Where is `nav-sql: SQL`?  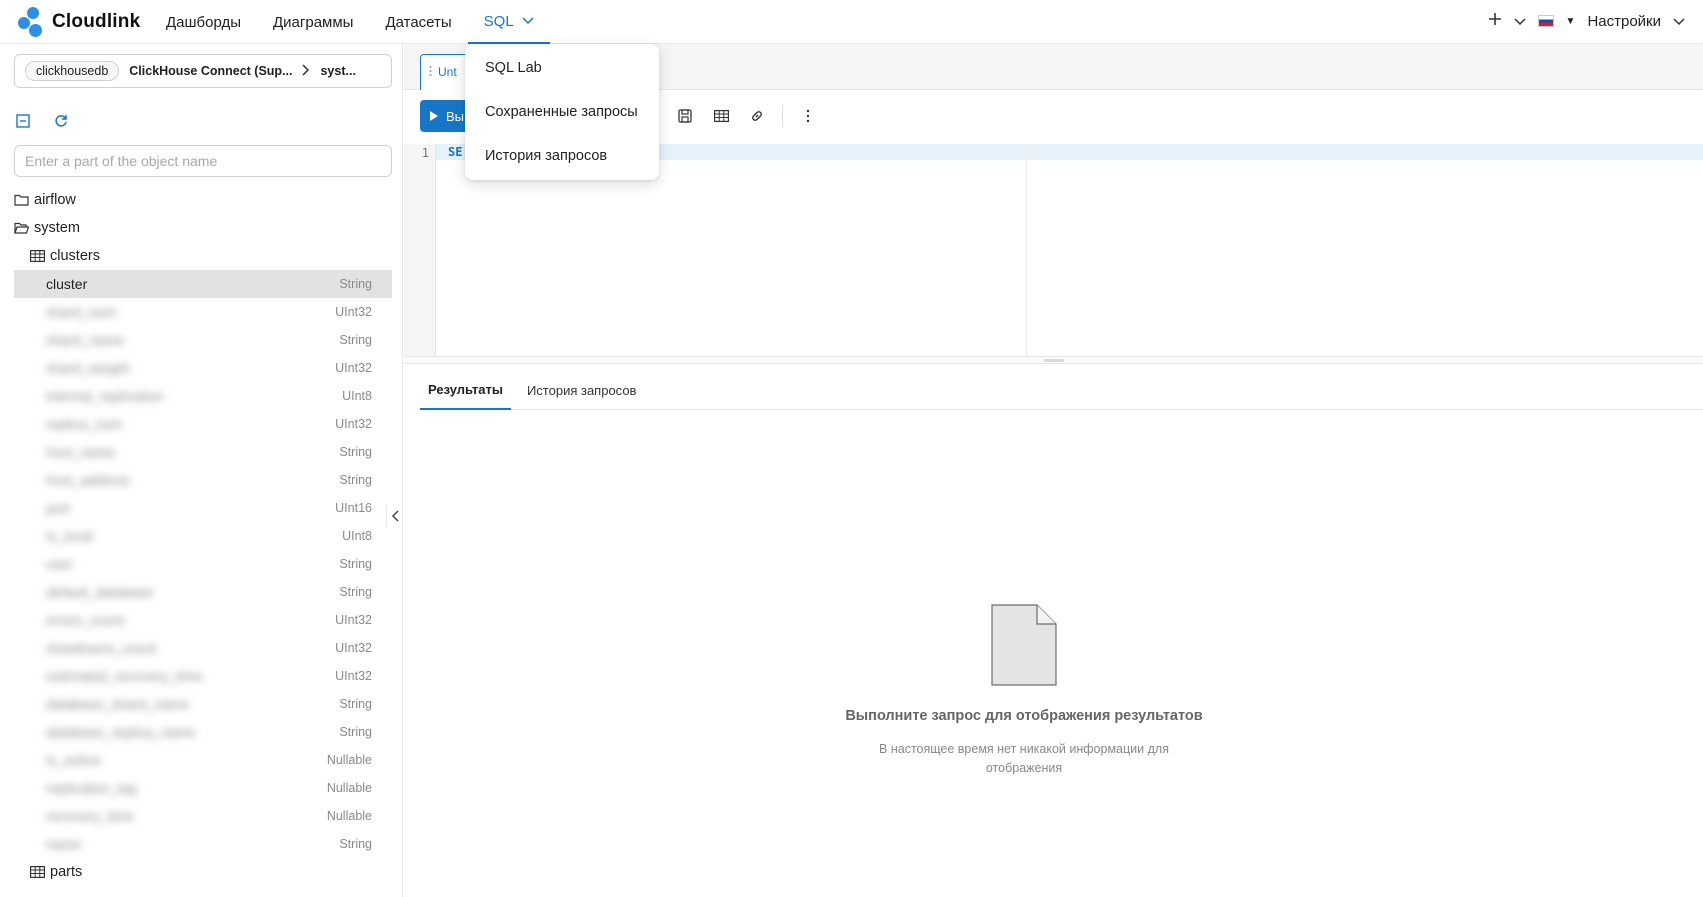
nav-sql: SQL is located at coordinates (508, 22).